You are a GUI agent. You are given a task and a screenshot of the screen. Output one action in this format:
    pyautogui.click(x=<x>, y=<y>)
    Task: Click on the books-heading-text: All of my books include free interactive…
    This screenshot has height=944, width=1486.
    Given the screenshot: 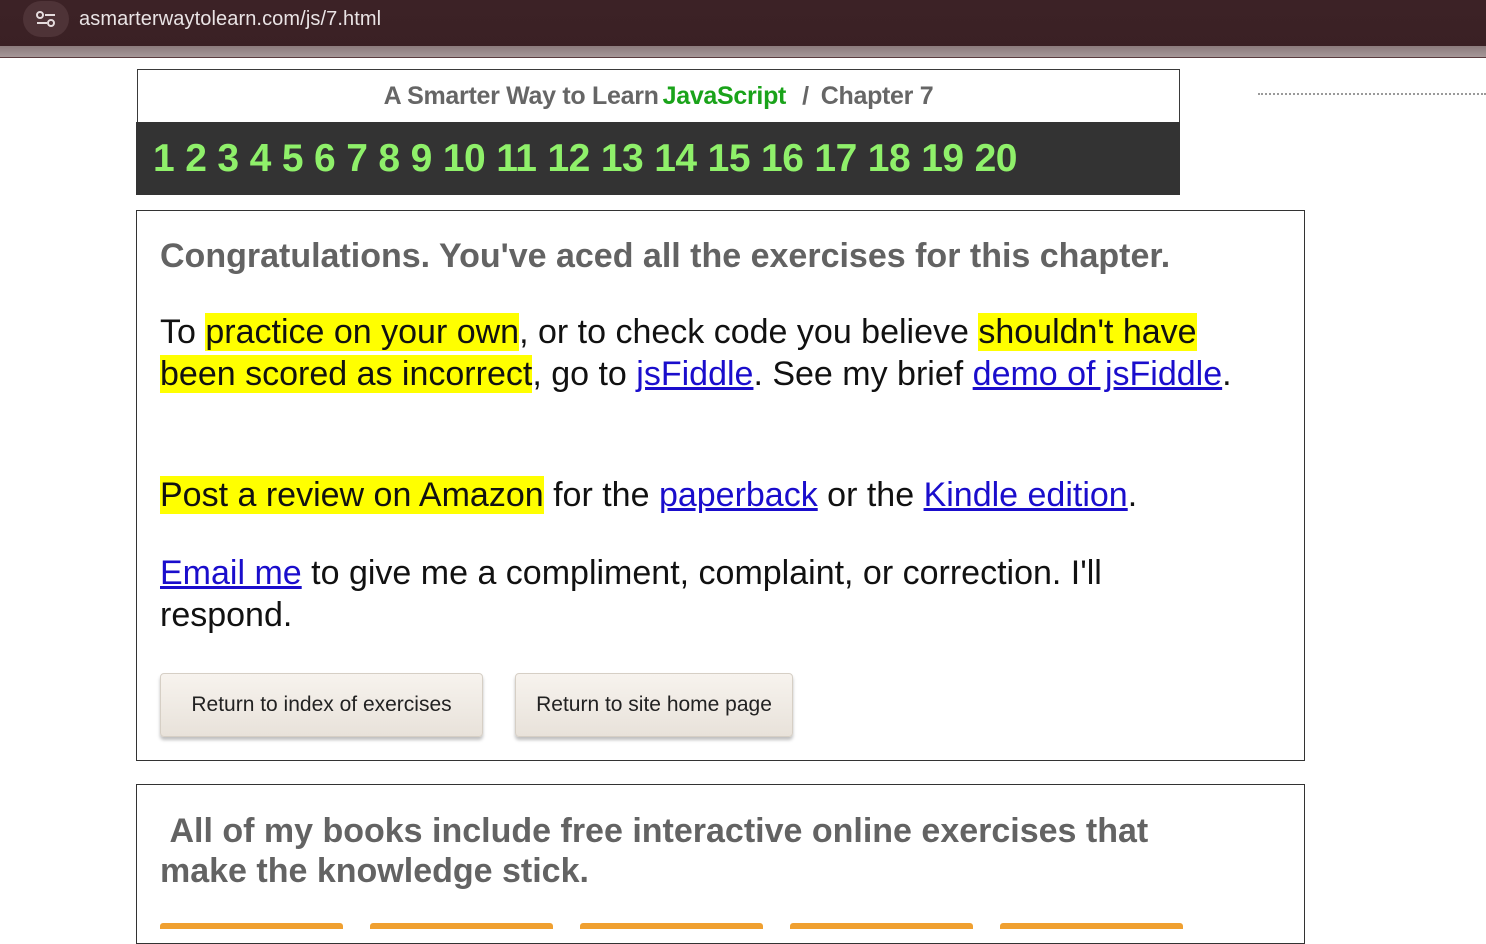 What is the action you would take?
    pyautogui.click(x=654, y=851)
    